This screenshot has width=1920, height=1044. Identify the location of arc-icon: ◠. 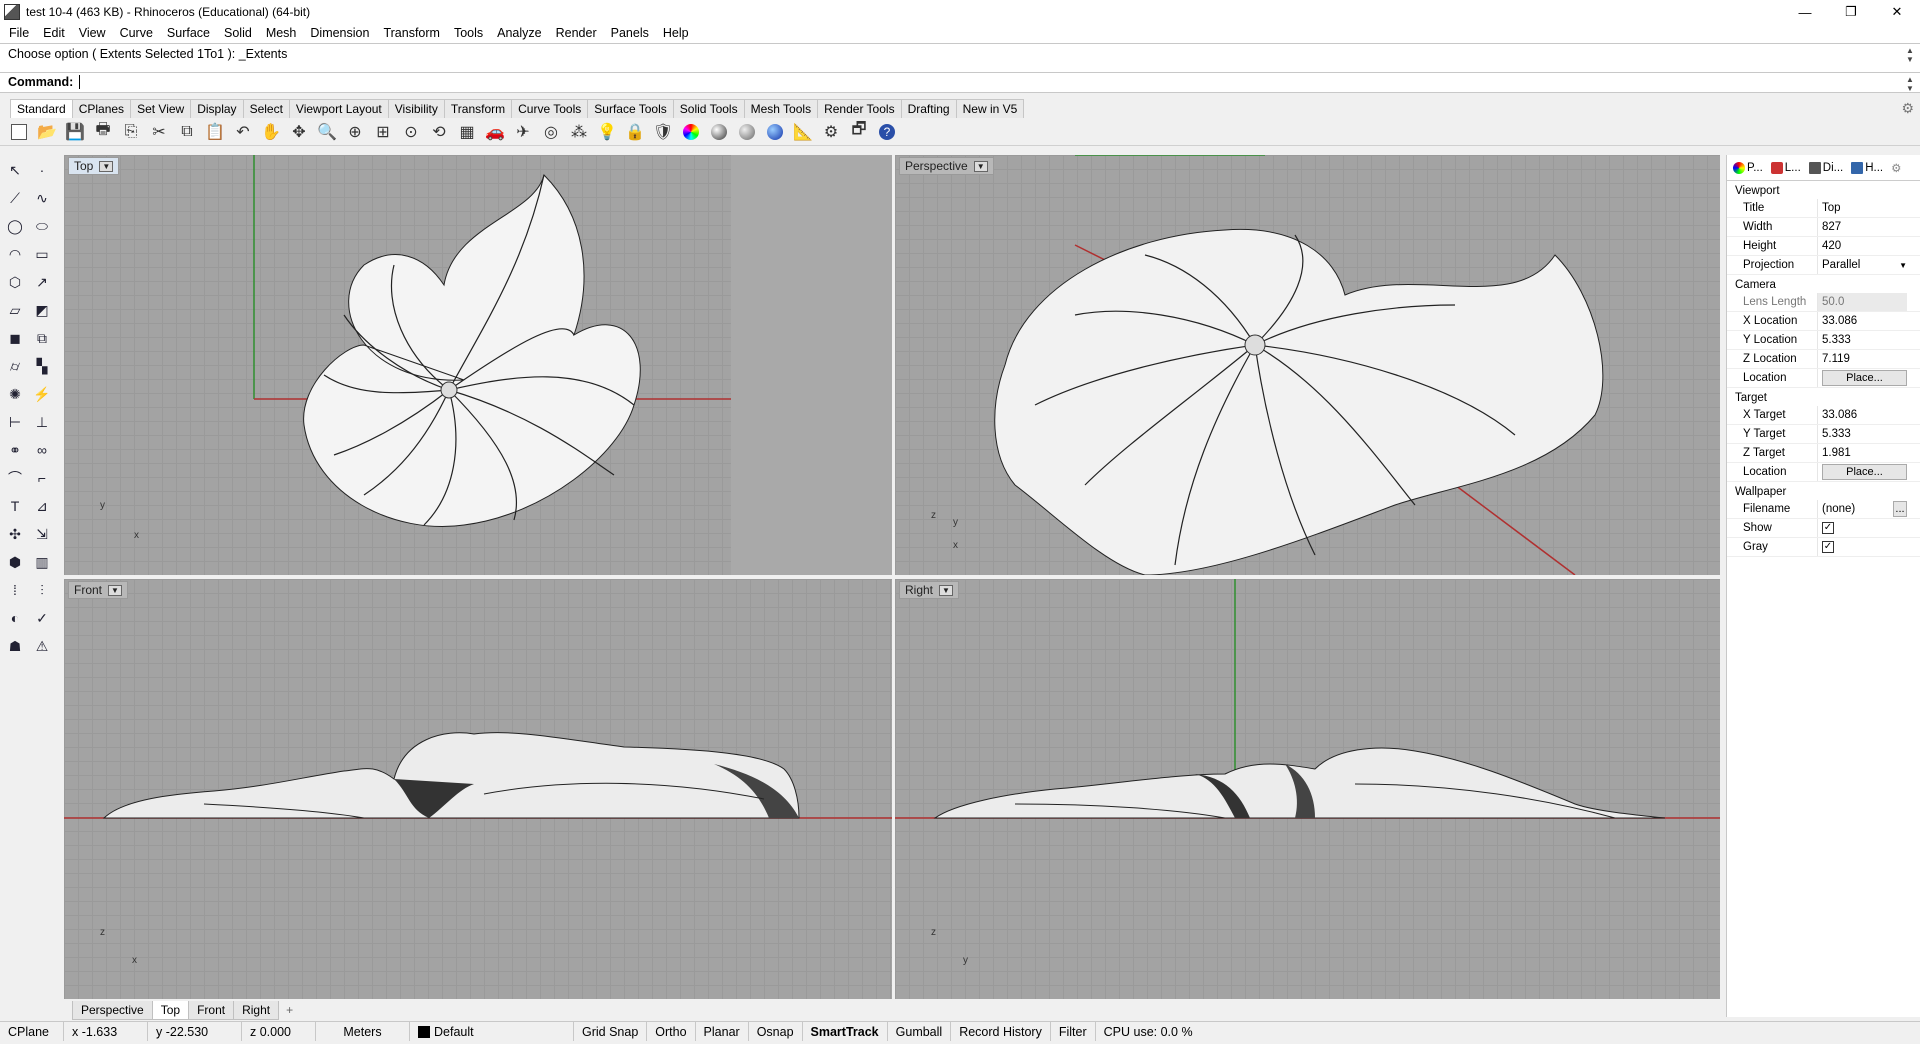
(15, 254).